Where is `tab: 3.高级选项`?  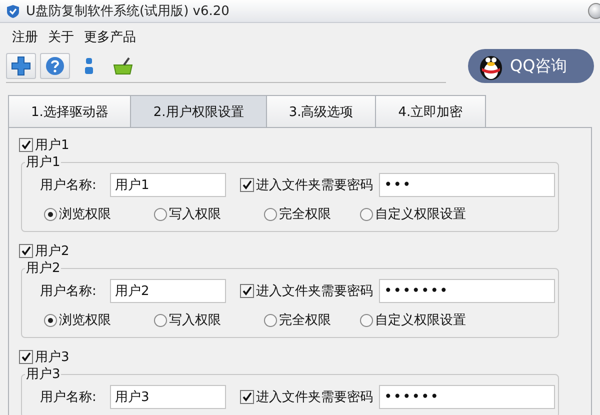 tab: 3.高级选项 is located at coordinates (321, 111).